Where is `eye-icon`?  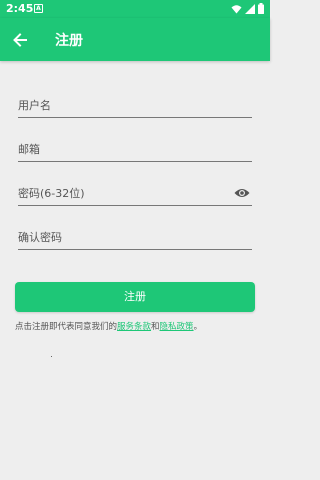 eye-icon is located at coordinates (242, 193).